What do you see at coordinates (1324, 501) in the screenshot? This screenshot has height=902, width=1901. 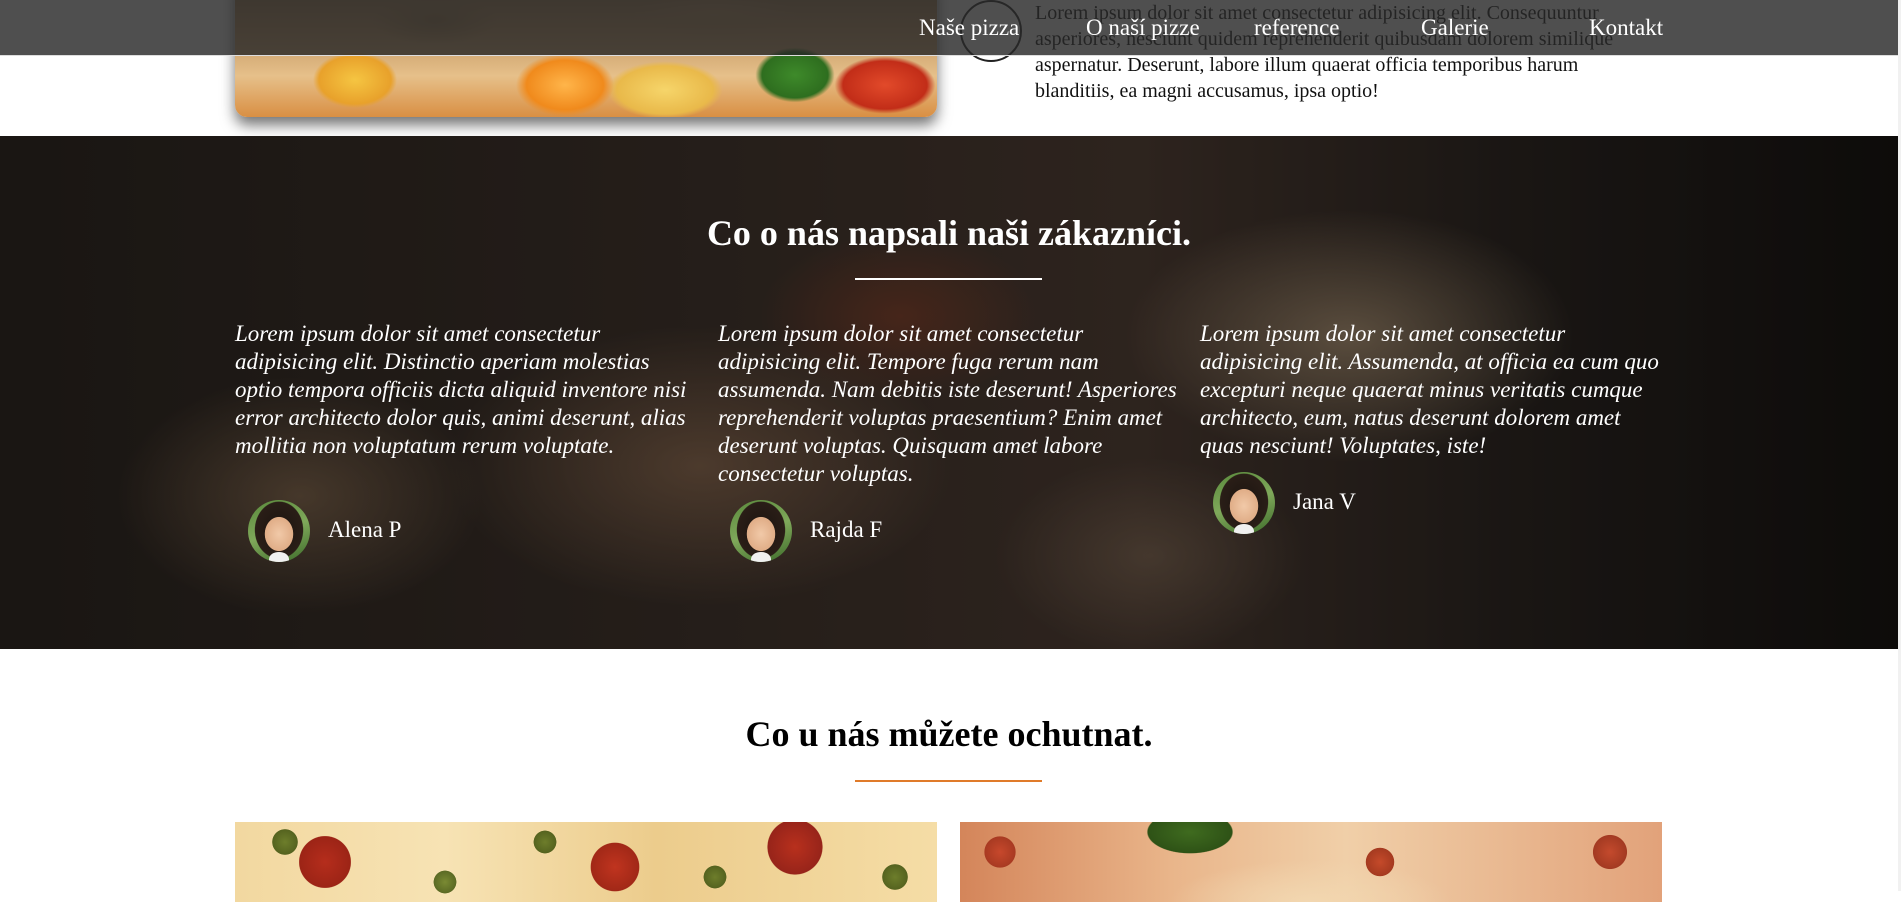 I see `author-name: Jana V` at bounding box center [1324, 501].